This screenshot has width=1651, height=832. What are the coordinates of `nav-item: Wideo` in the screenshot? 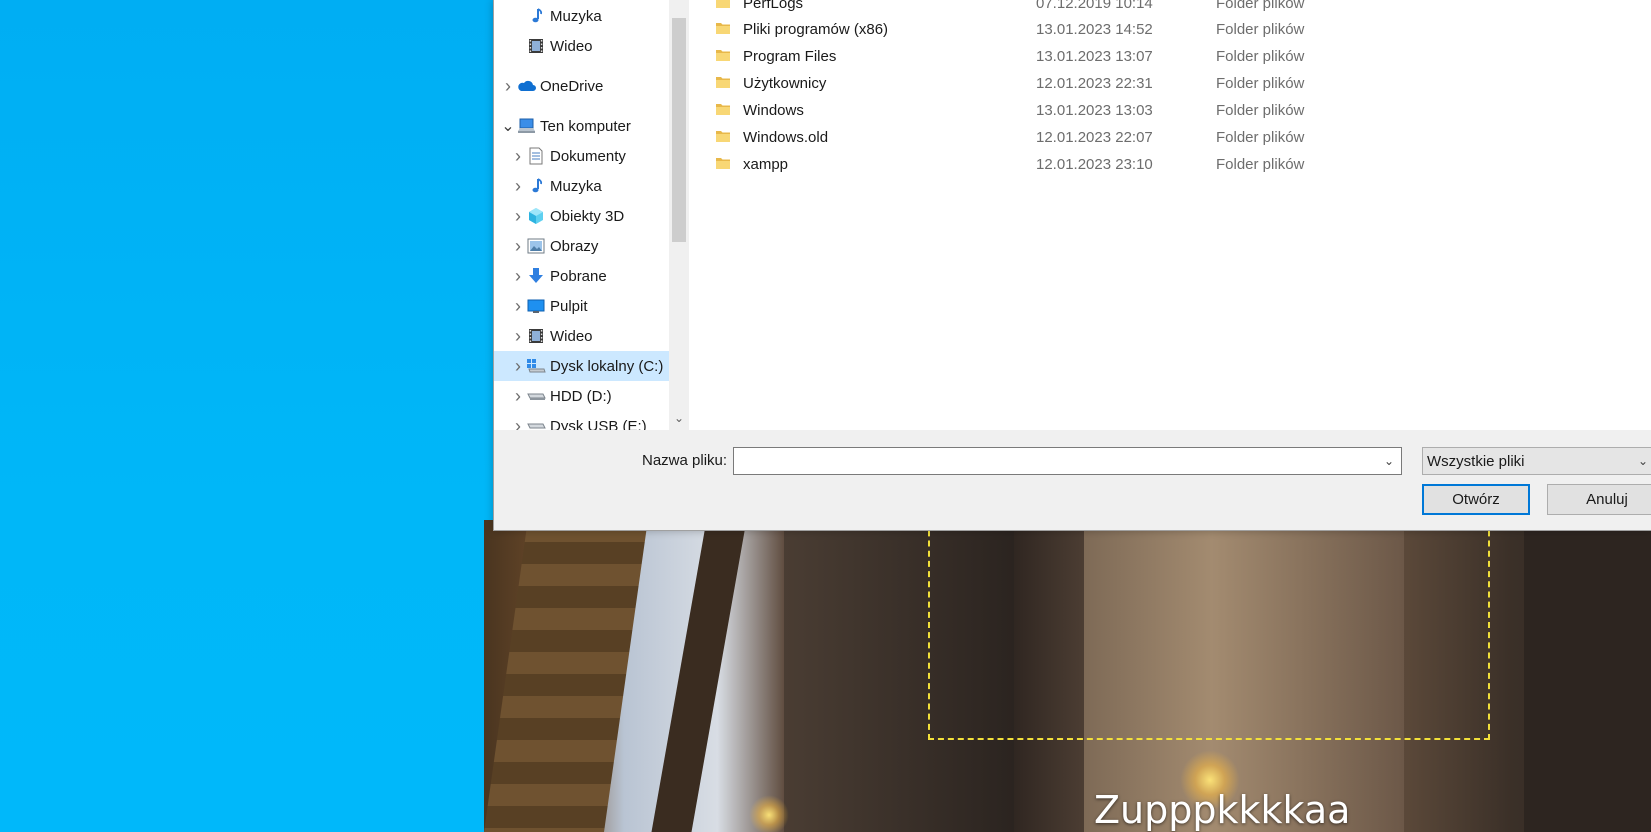 It's located at (581, 46).